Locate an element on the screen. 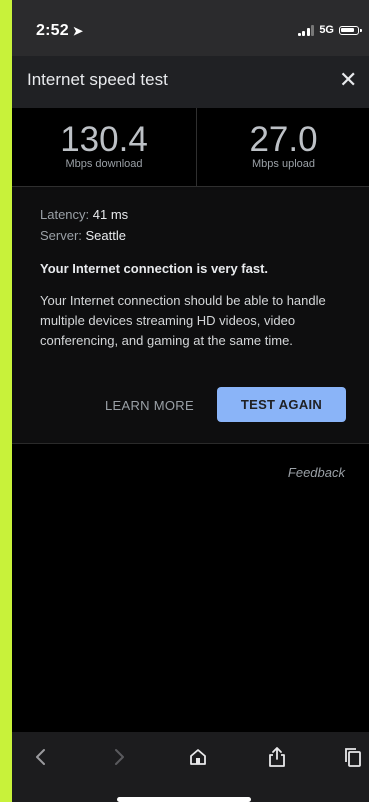  test-again-button: TEST AGAIN is located at coordinates (281, 404).